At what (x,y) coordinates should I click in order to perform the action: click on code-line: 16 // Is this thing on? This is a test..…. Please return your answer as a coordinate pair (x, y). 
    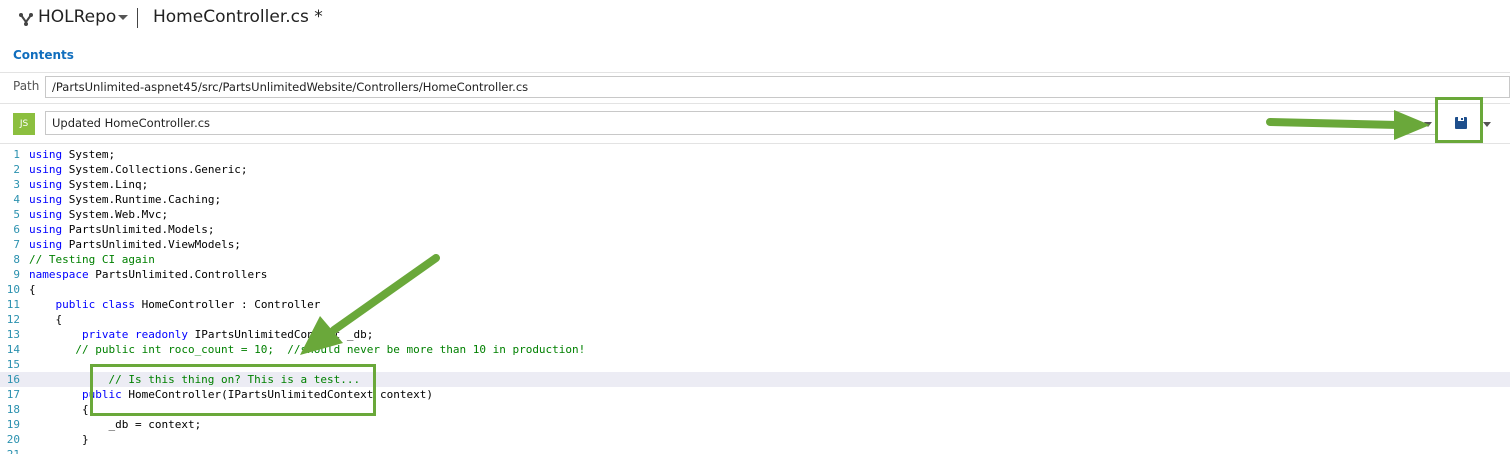
    Looking at the image, I should click on (755, 379).